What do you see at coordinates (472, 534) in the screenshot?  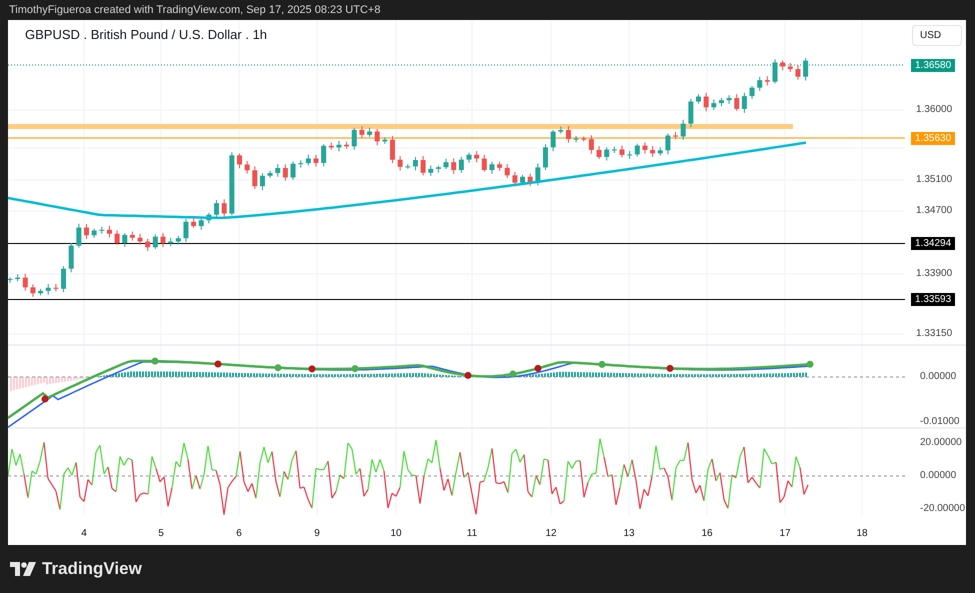 I see `time-axis-label: 11` at bounding box center [472, 534].